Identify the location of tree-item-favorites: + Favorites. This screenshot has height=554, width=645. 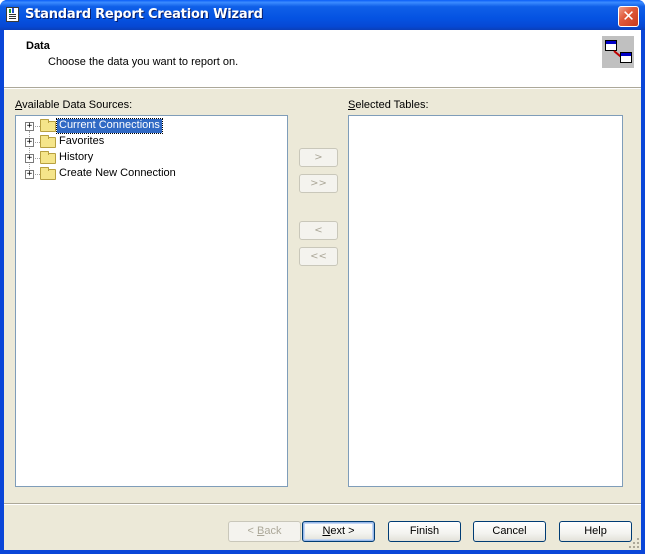
(156, 142).